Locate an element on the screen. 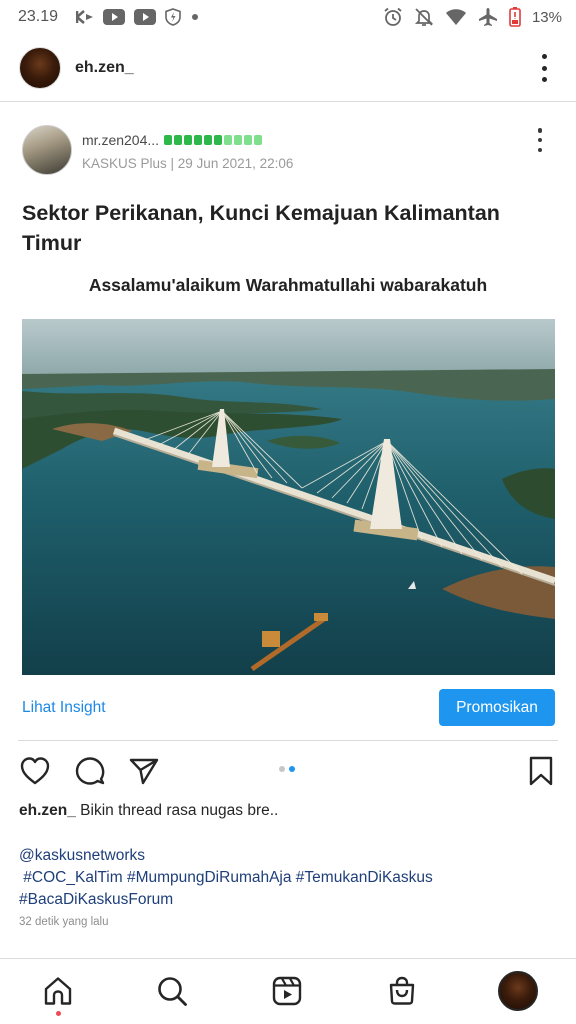 The height and width of the screenshot is (1024, 576). shield-icon is located at coordinates (173, 17).